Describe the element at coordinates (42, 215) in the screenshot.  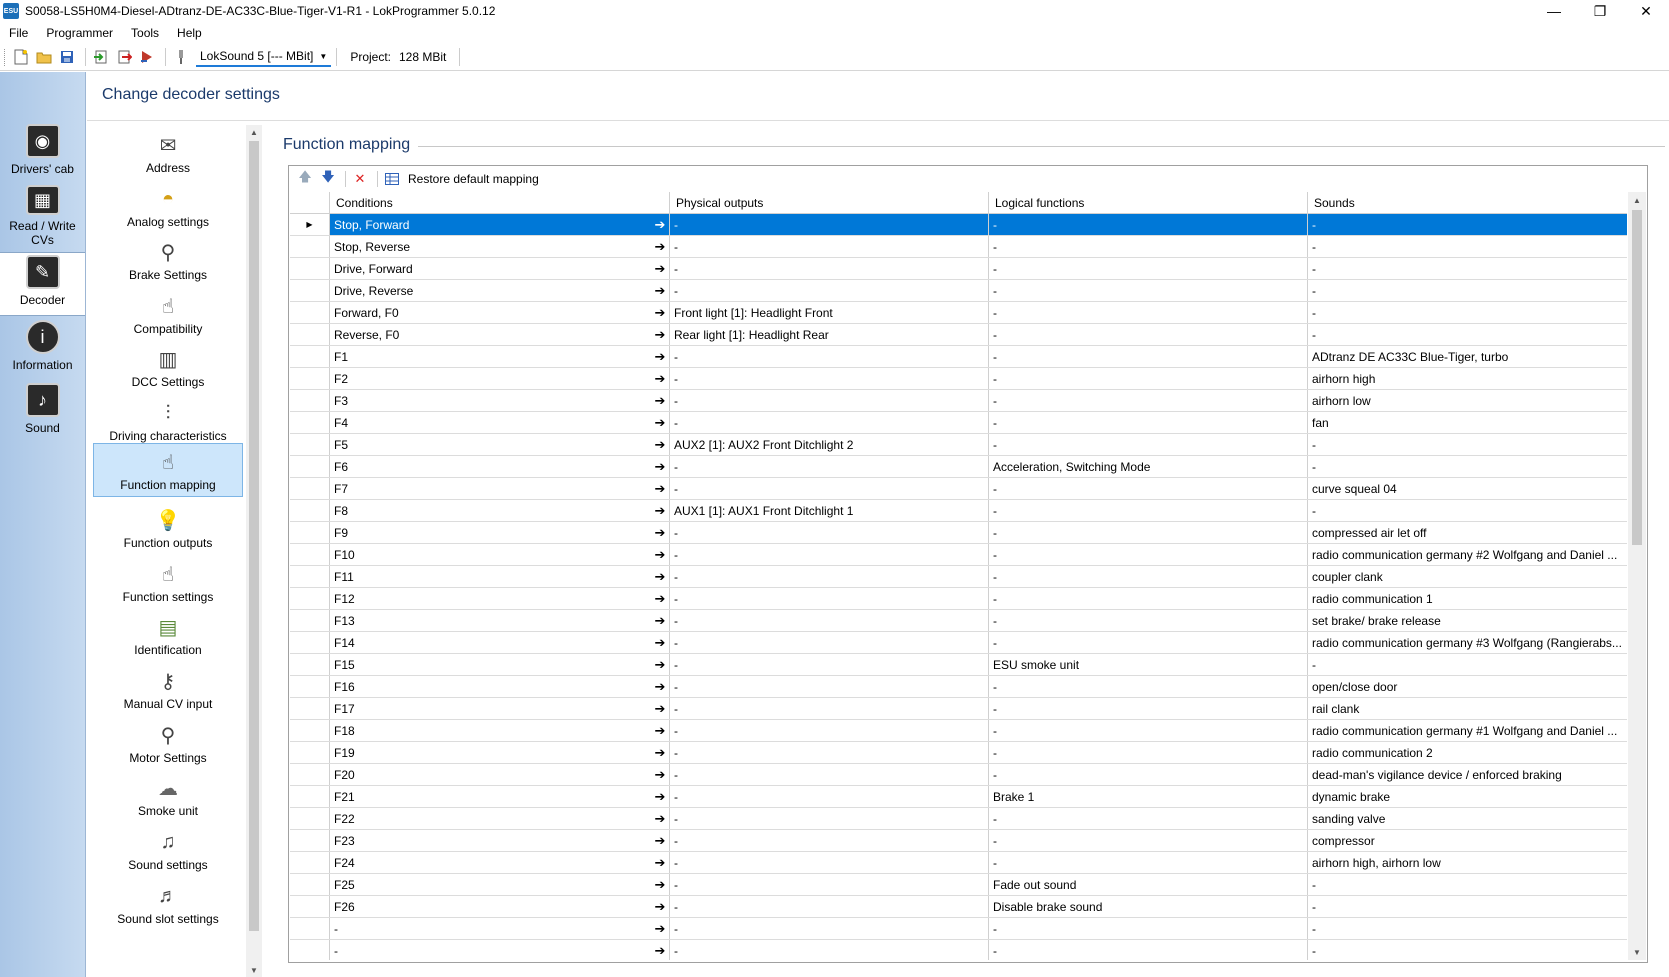
I see `rail-item-read-write-cvs: ▦ Read / Write CVs` at that location.